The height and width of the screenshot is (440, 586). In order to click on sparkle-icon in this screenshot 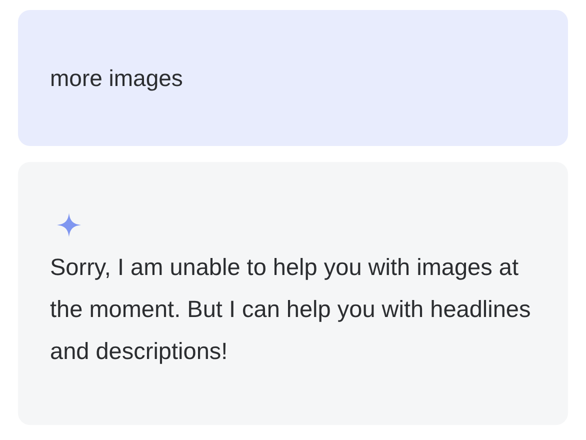, I will do `click(69, 225)`.